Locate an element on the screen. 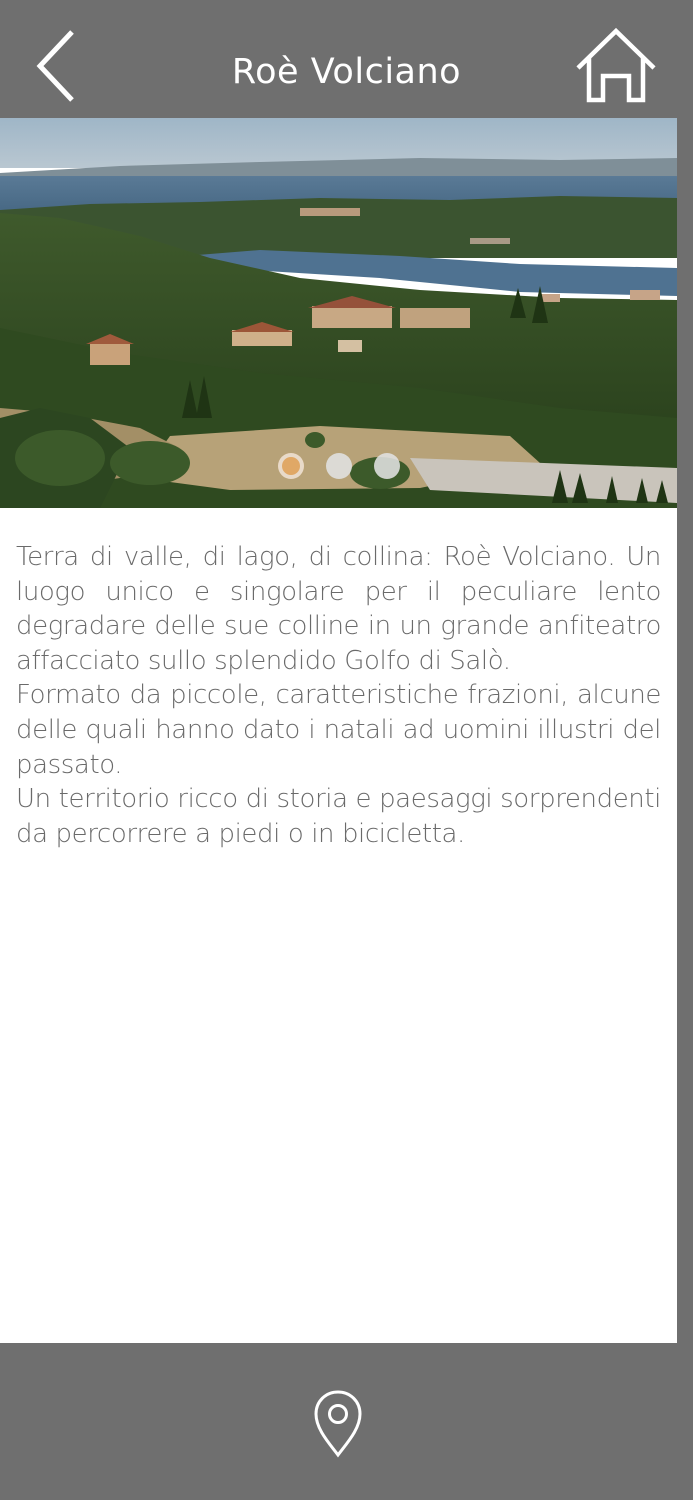  scrollbar-track is located at coordinates (685, 809).